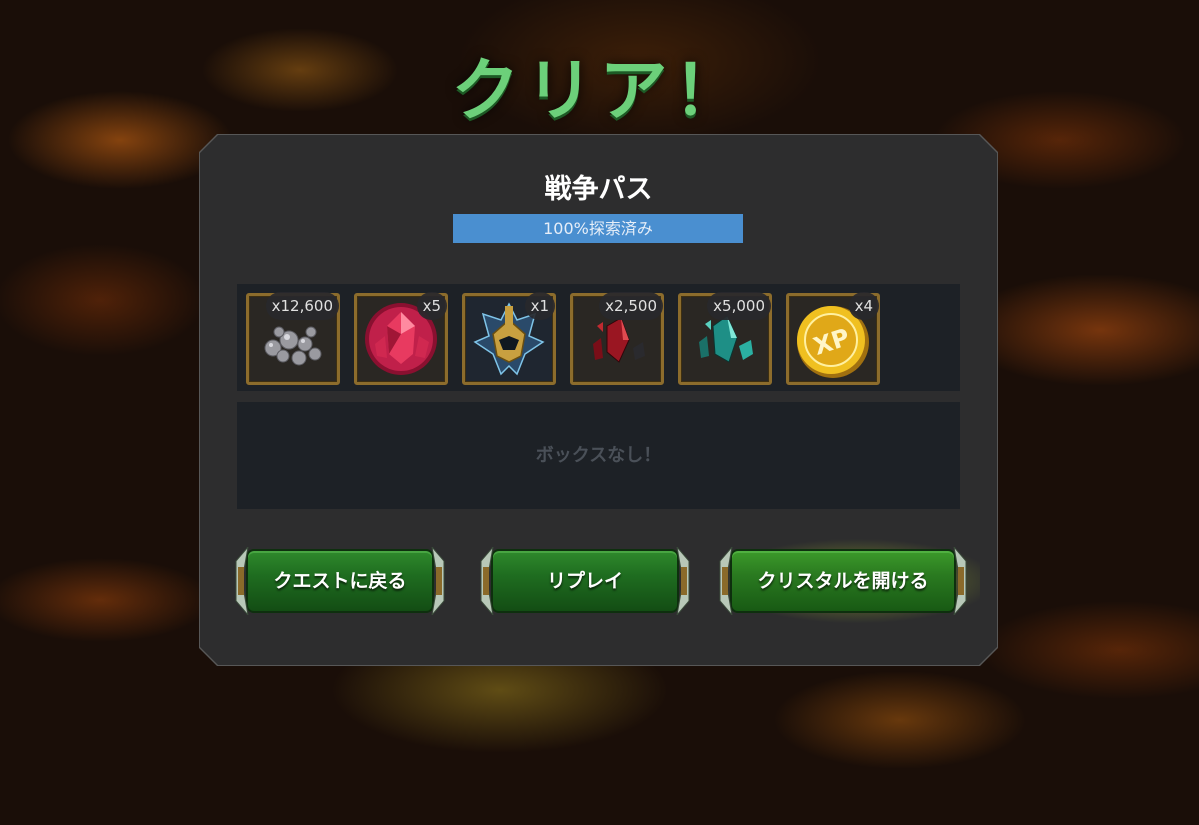  I want to click on reward-item: x2,500, so click(617, 338).